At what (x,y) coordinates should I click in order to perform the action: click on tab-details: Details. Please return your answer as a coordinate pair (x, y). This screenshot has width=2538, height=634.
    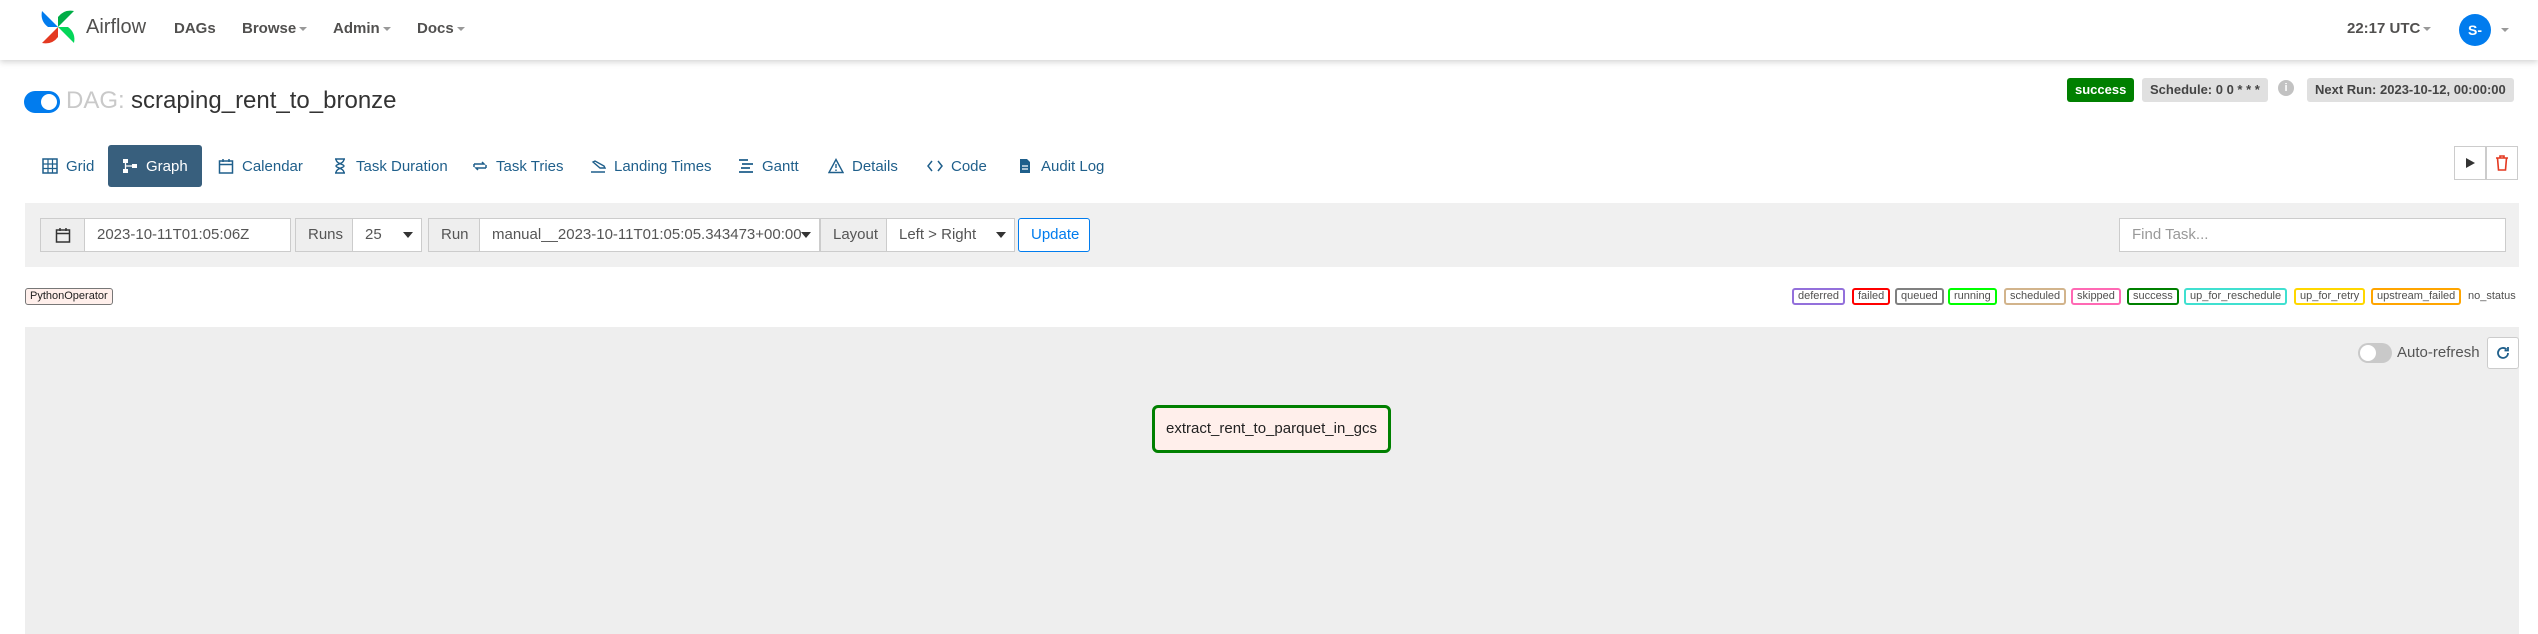
    Looking at the image, I should click on (863, 166).